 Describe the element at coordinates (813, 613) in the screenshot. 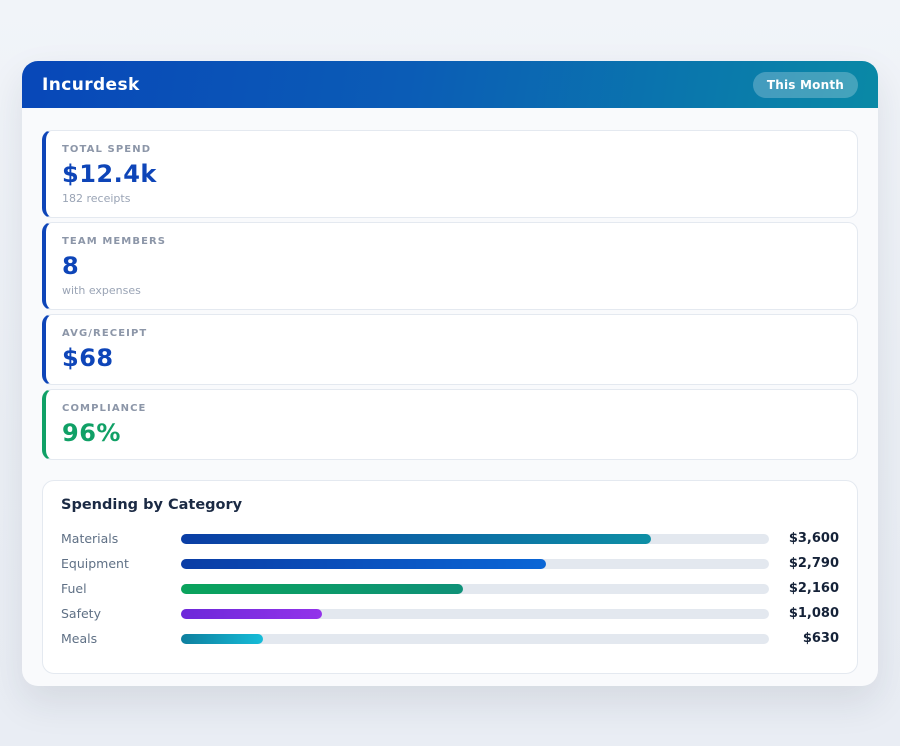

I see `category-value: $1,080` at that location.